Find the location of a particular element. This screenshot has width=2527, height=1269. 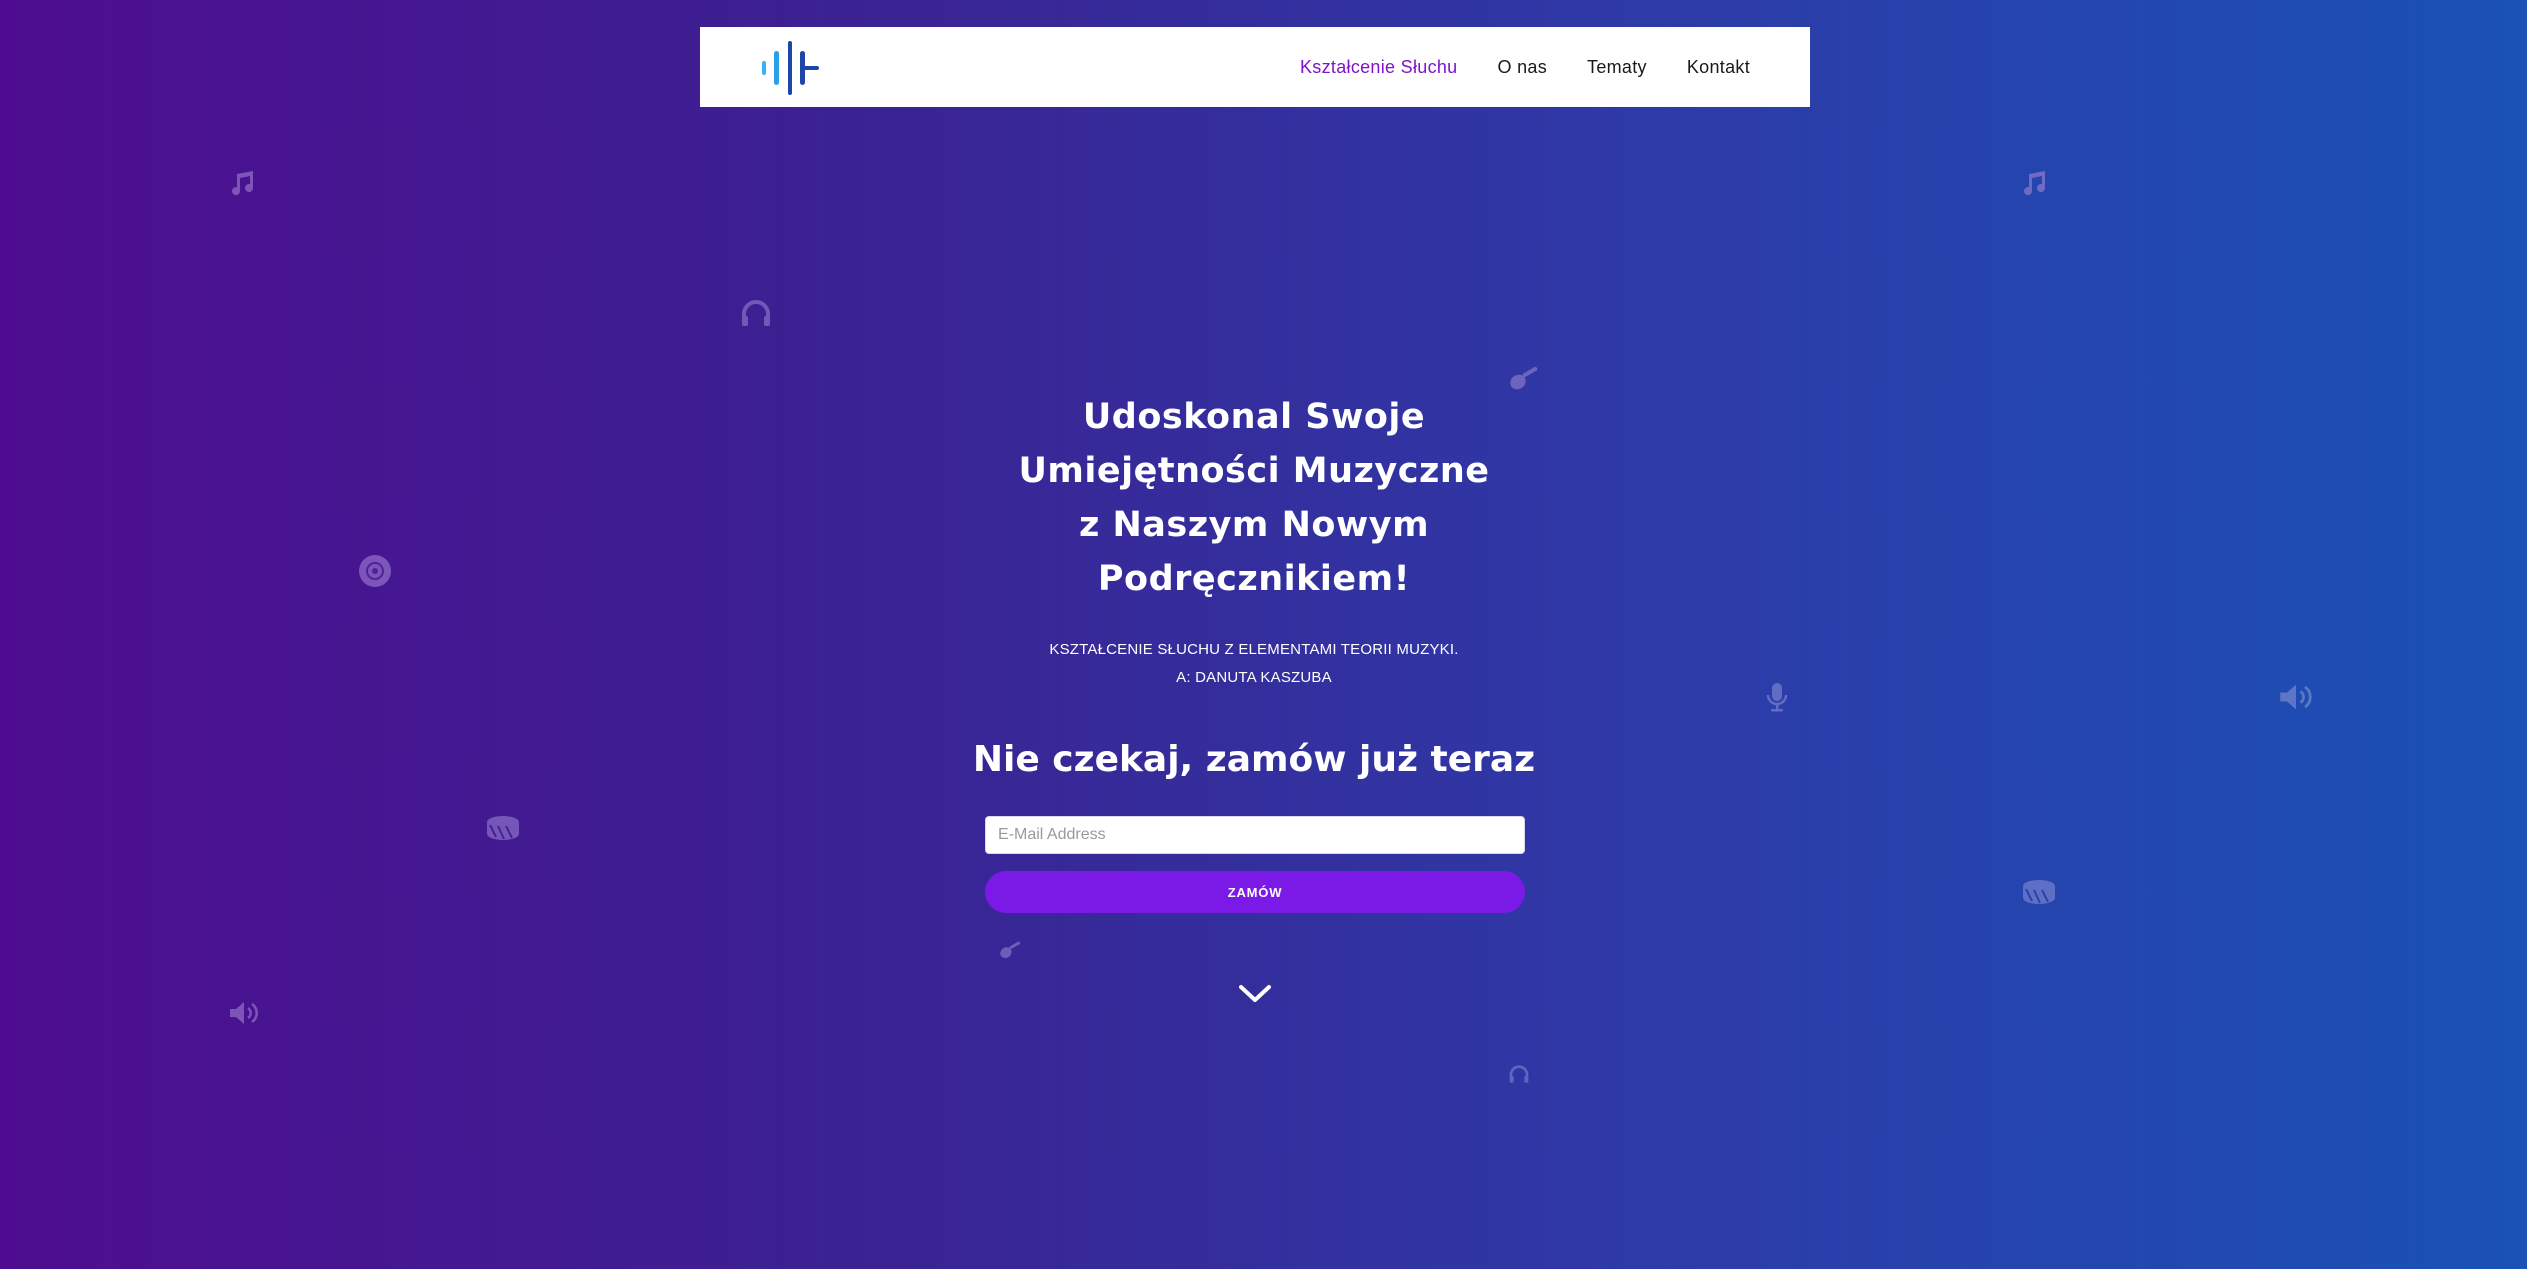

navbar: Kształcenie Słuchu O nas Tematy Kontakt is located at coordinates (1255, 67).